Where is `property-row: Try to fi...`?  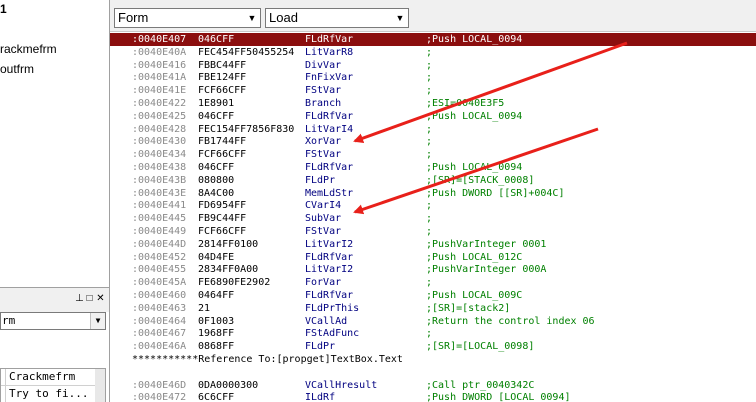 property-row: Try to fi... is located at coordinates (53, 394).